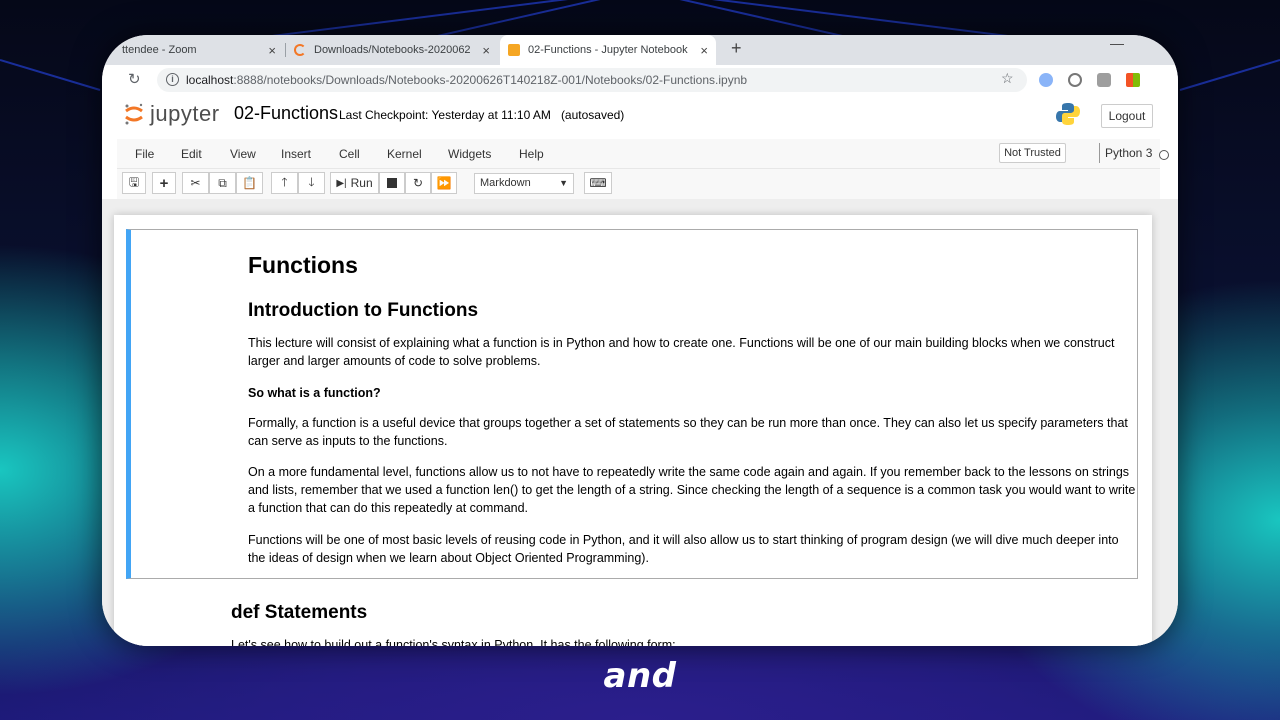 The width and height of the screenshot is (1280, 720). I want to click on tab-label: ttendee - Zoom, so click(159, 50).